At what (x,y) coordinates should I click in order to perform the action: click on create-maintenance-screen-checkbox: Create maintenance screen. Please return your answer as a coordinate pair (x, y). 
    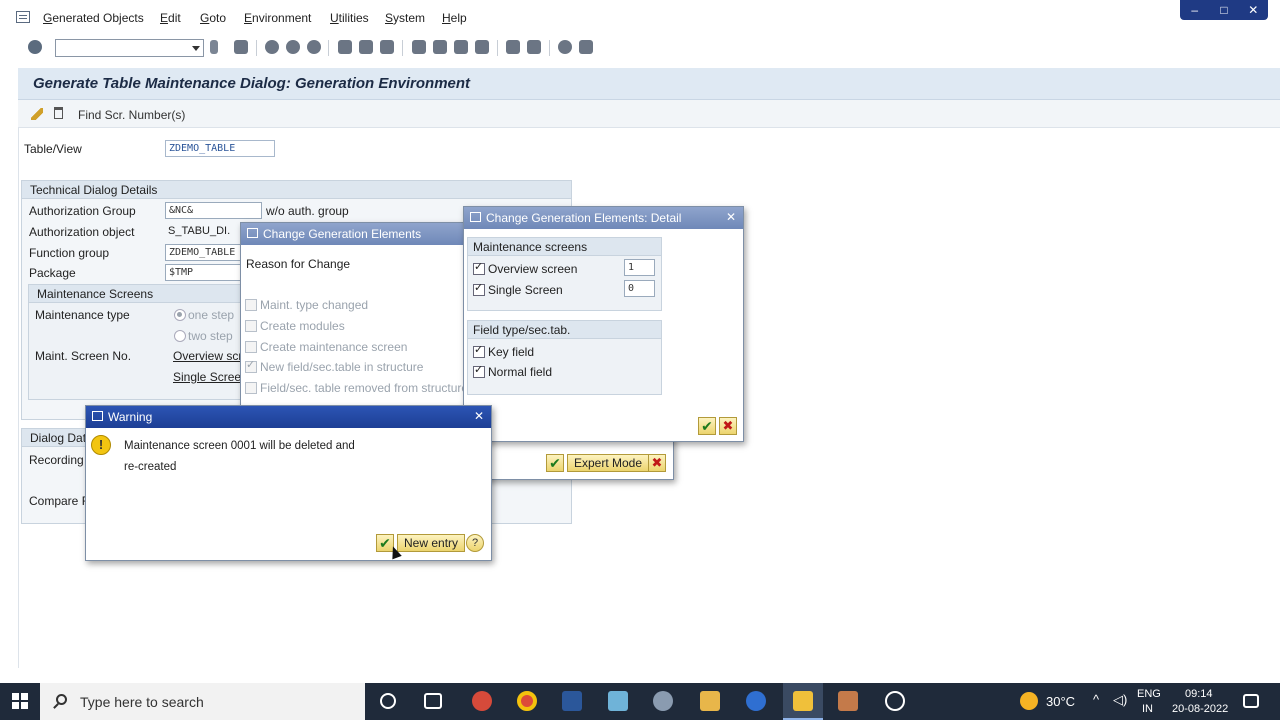
    Looking at the image, I should click on (326, 347).